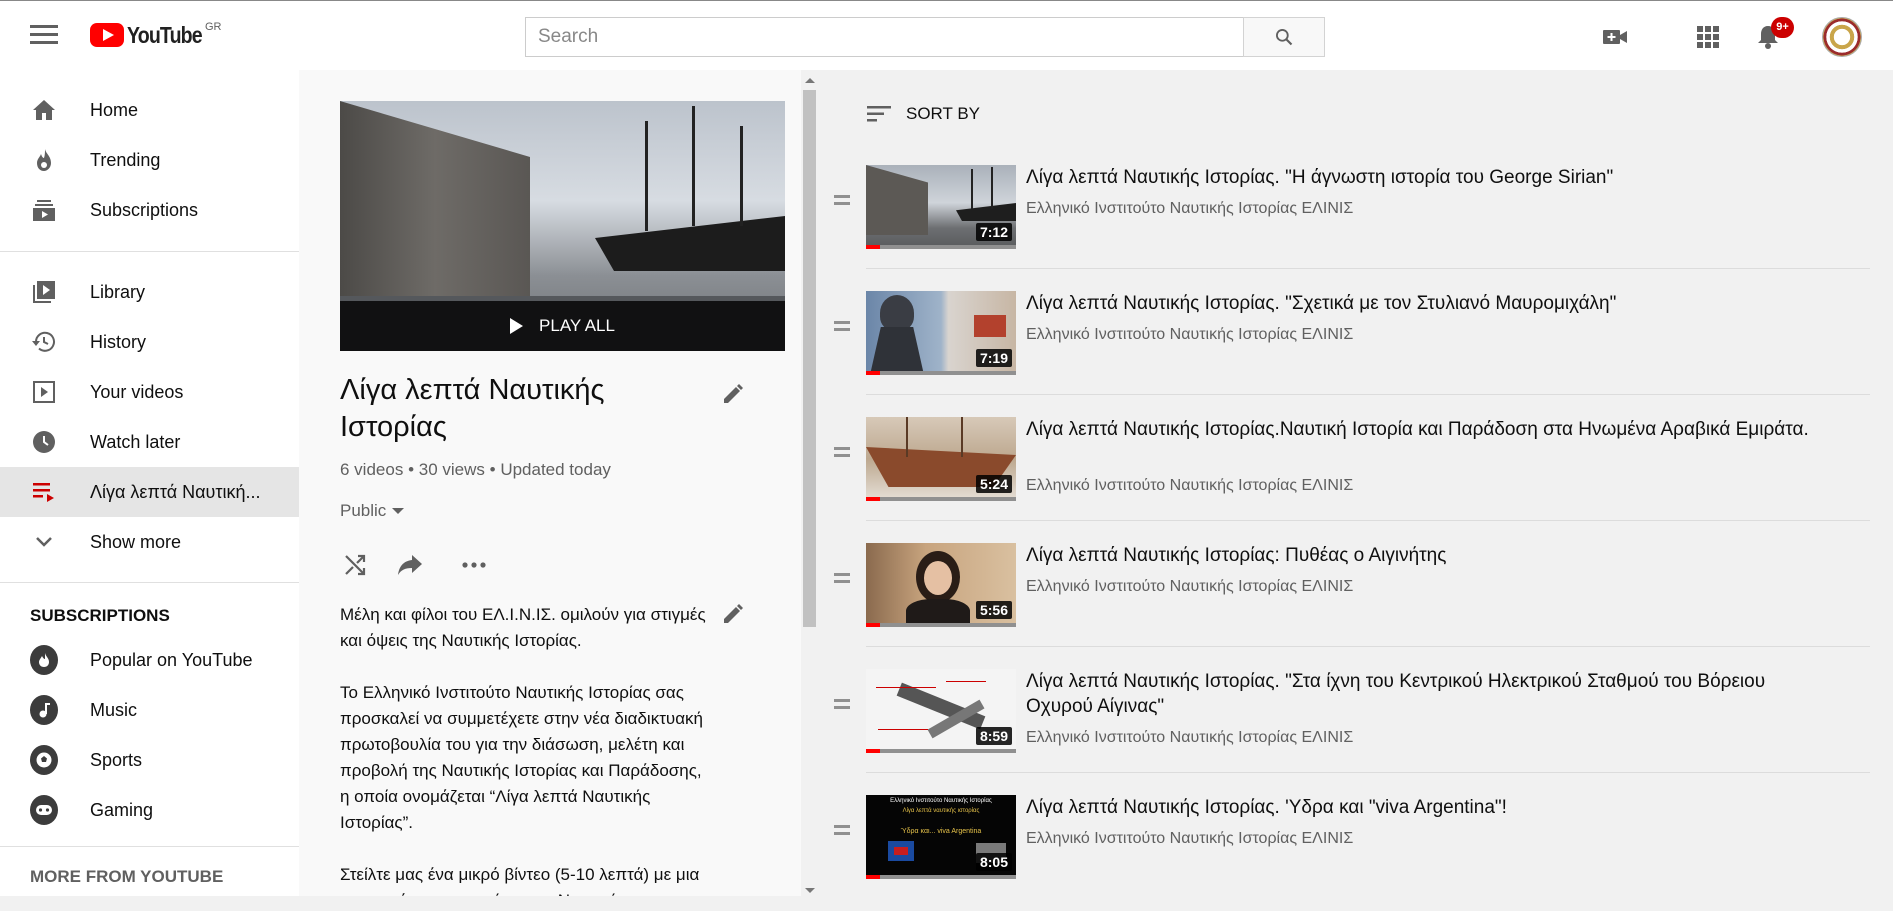  What do you see at coordinates (1615, 37) in the screenshot?
I see `create-video-icon` at bounding box center [1615, 37].